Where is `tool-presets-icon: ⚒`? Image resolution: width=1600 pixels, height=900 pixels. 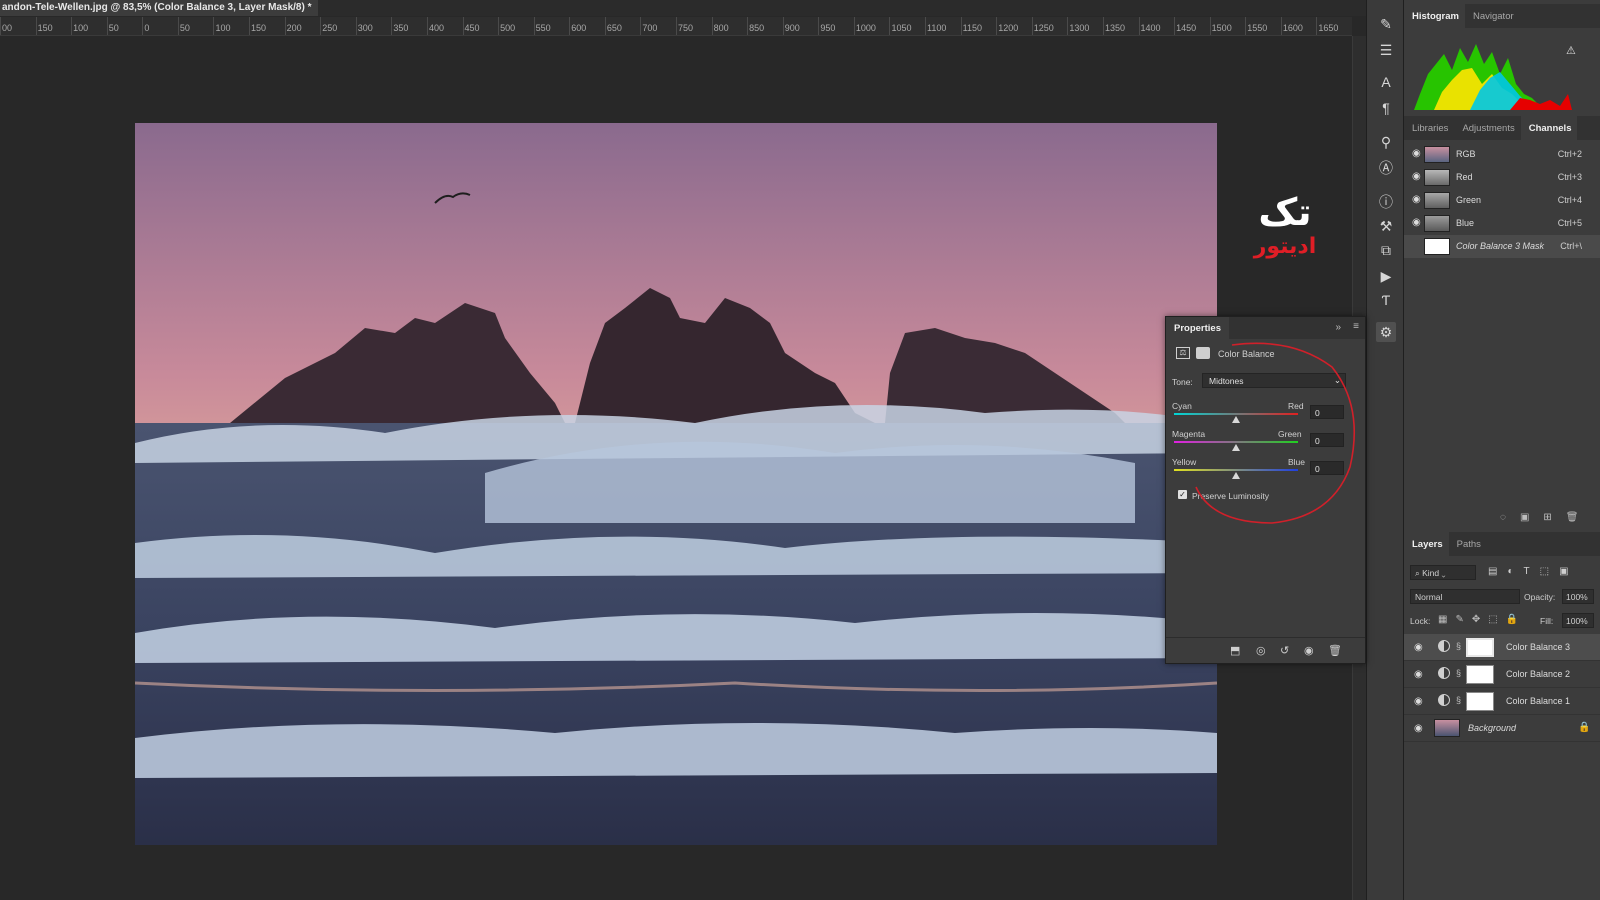 tool-presets-icon: ⚒ is located at coordinates (1386, 226).